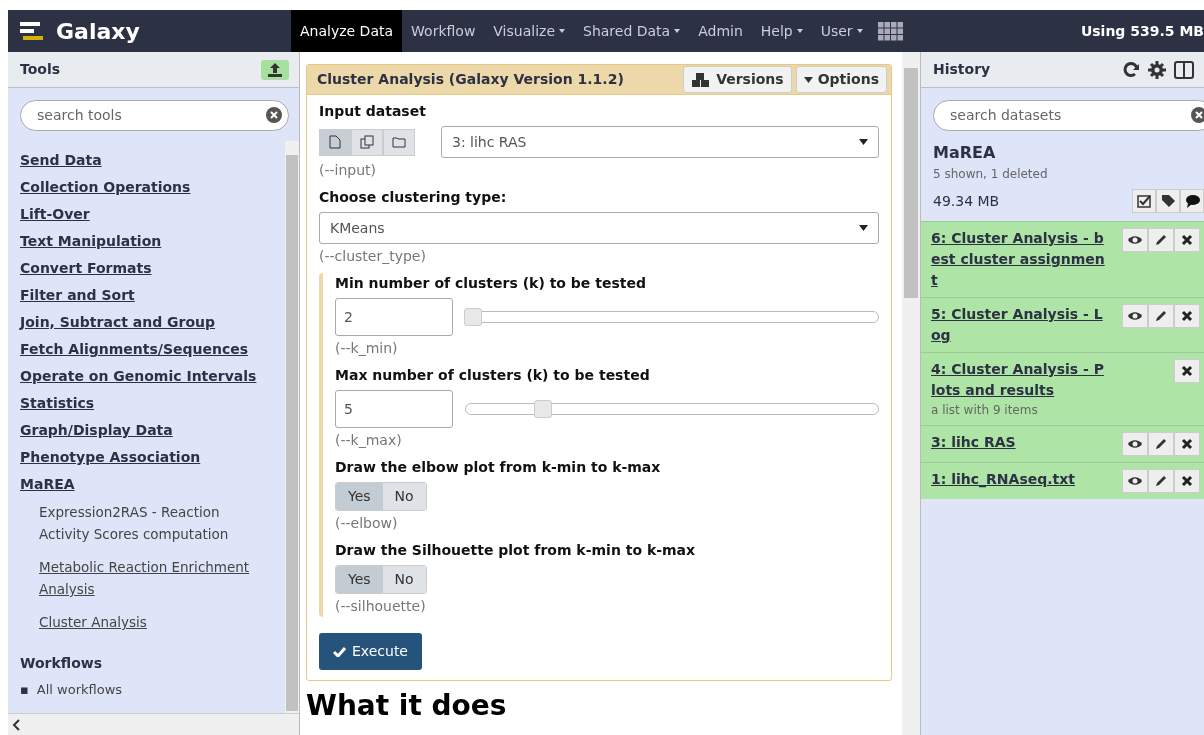  I want to click on nav-item: Help, so click(781, 31).